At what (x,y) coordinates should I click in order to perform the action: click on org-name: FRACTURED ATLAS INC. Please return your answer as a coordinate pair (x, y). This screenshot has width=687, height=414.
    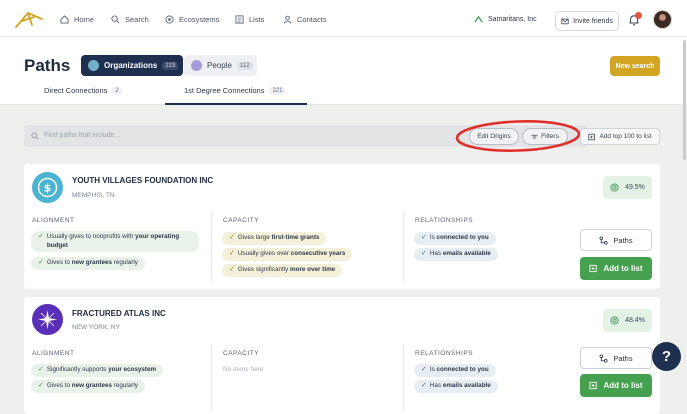
    Looking at the image, I should click on (119, 313).